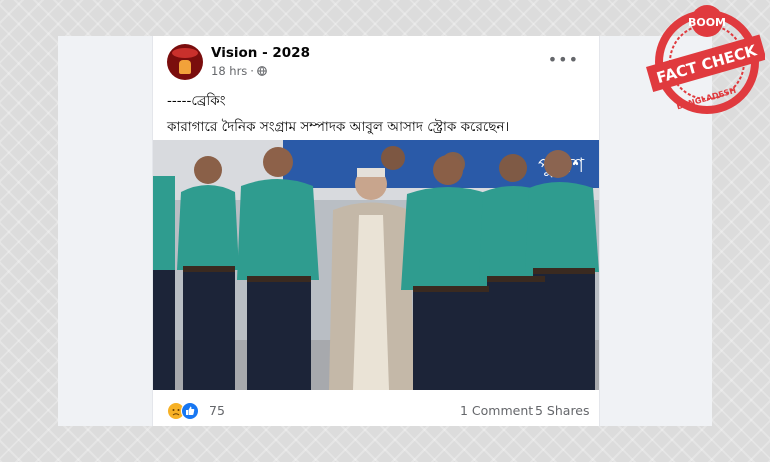 Image resolution: width=770 pixels, height=462 pixels. I want to click on post-timestamp: 18 hrs, so click(229, 71).